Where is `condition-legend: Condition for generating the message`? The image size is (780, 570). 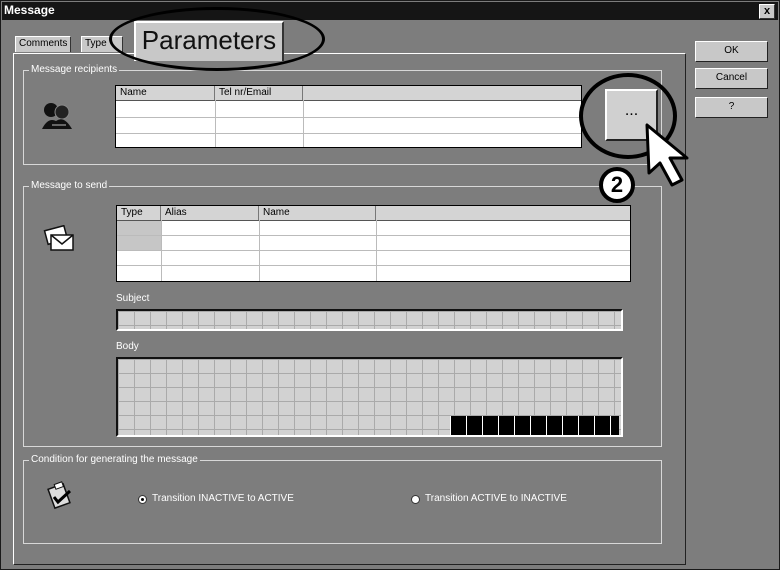
condition-legend: Condition for generating the message is located at coordinates (114, 460).